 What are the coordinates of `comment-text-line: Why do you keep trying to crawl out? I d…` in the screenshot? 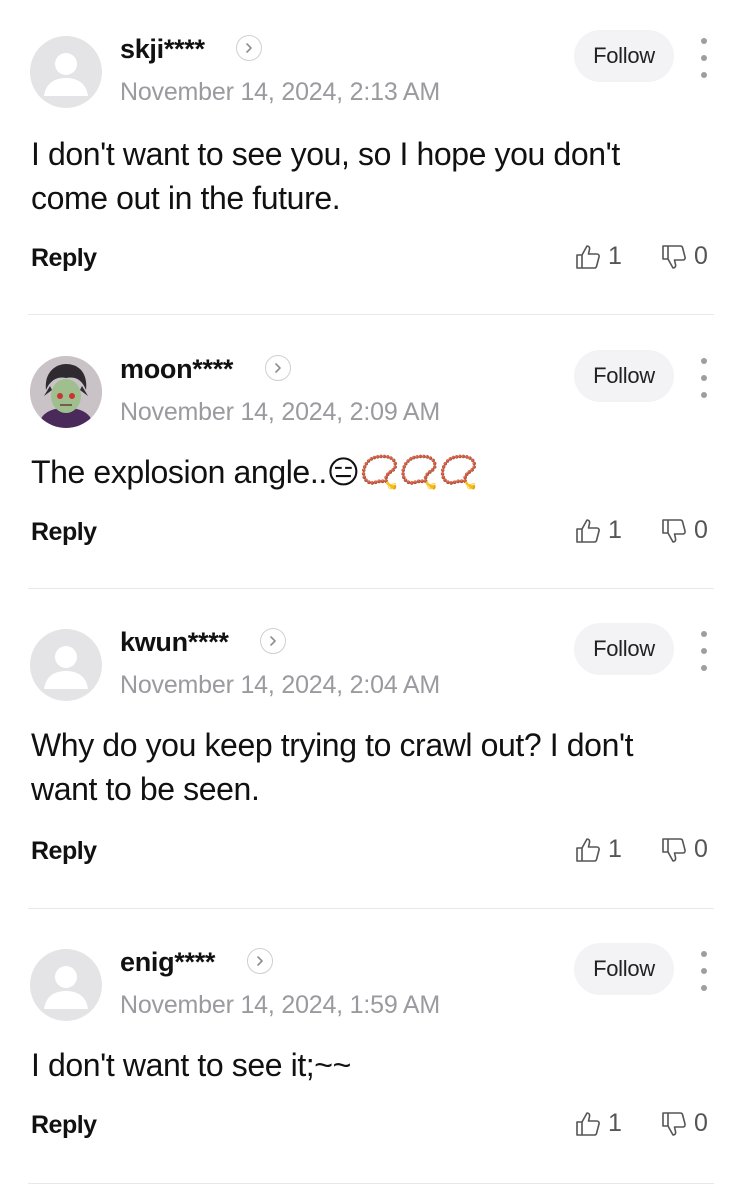 It's located at (332, 745).